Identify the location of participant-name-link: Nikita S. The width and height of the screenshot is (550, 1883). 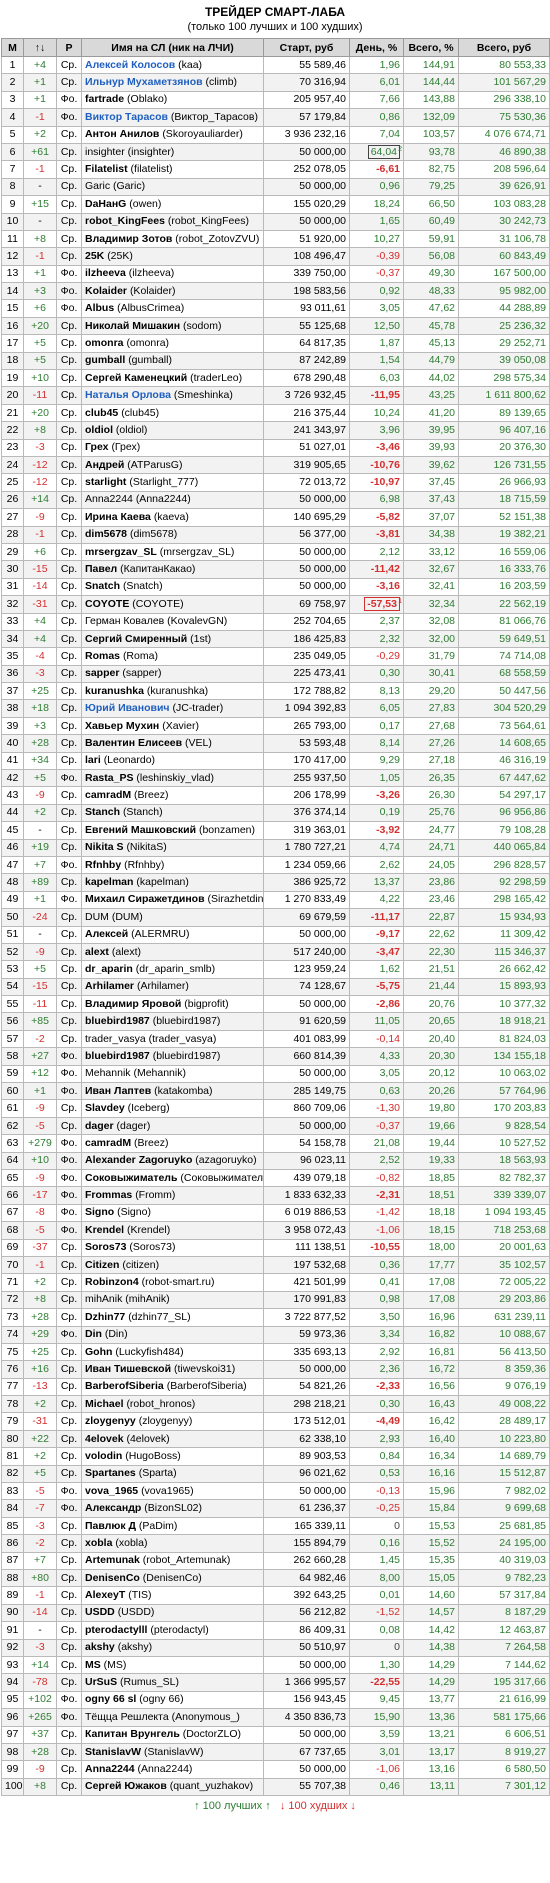
(104, 847).